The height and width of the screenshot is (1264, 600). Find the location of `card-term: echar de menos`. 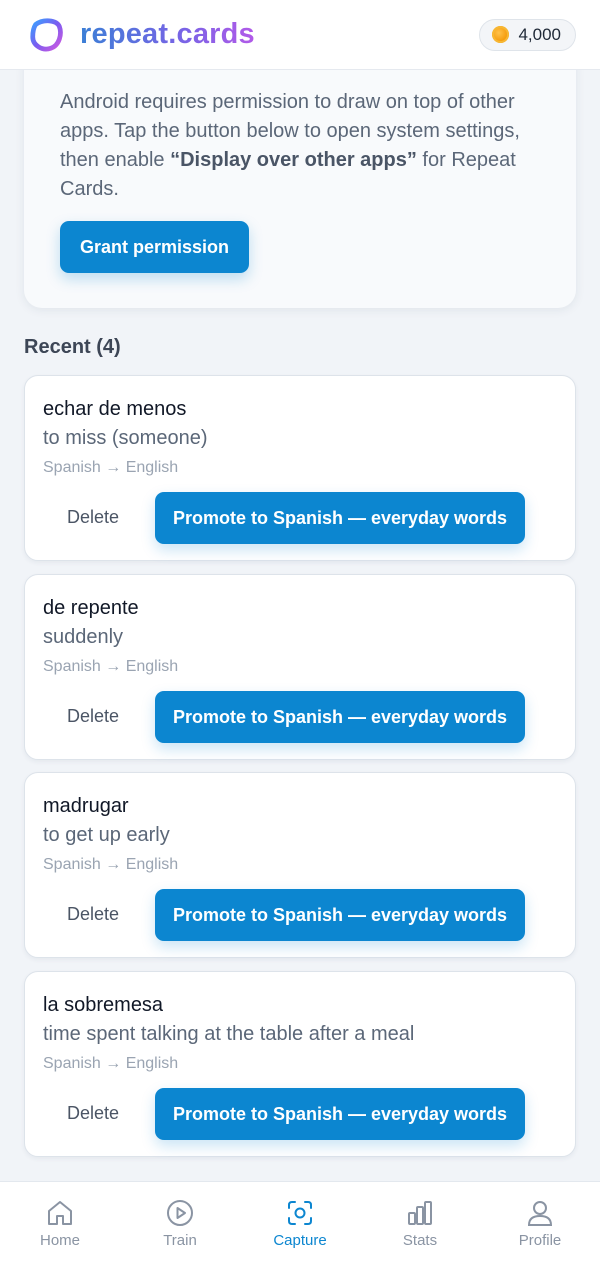

card-term: echar de menos is located at coordinates (115, 409).